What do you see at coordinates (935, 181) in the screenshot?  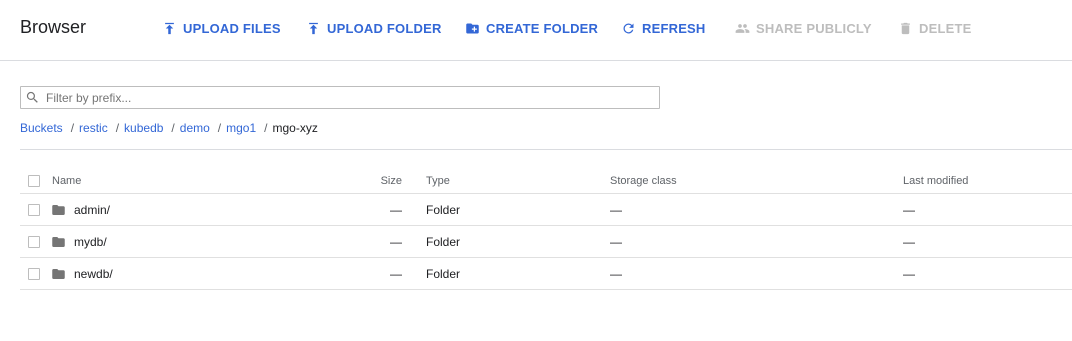 I see `column-header-last-modified: Last modified` at bounding box center [935, 181].